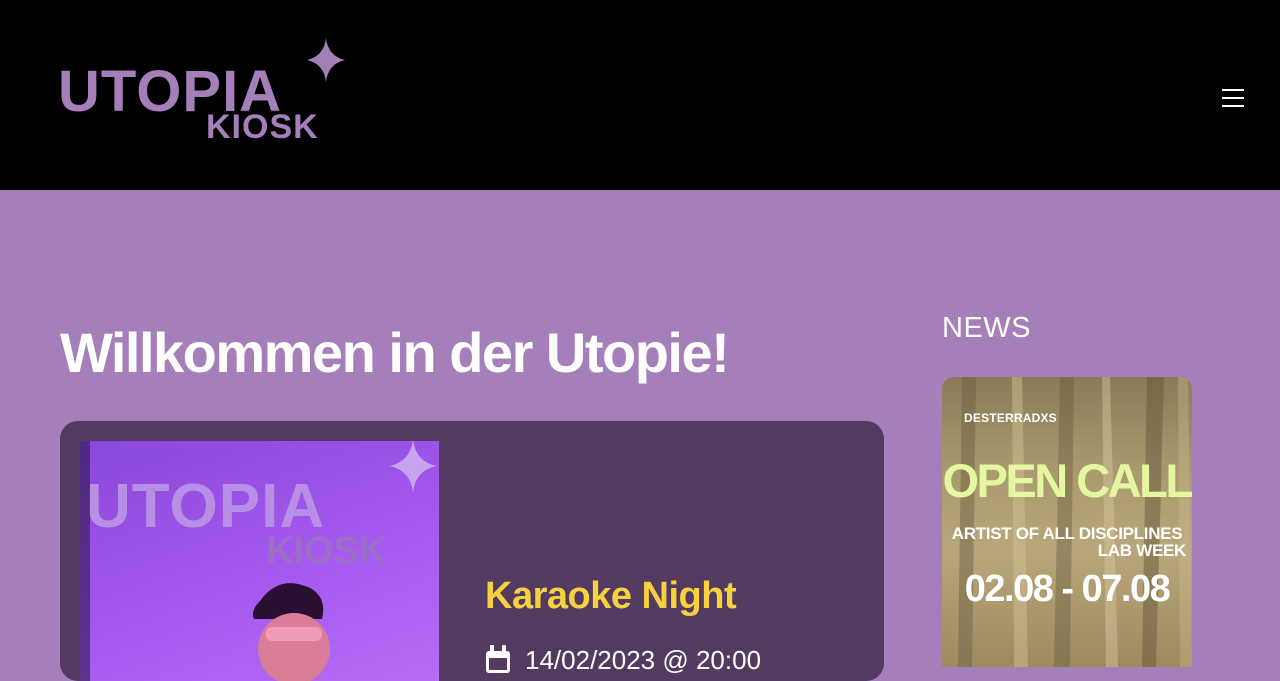 Image resolution: width=1280 pixels, height=681 pixels. Describe the element at coordinates (1142, 550) in the screenshot. I see `news-subline-2: LAB WEEK` at that location.